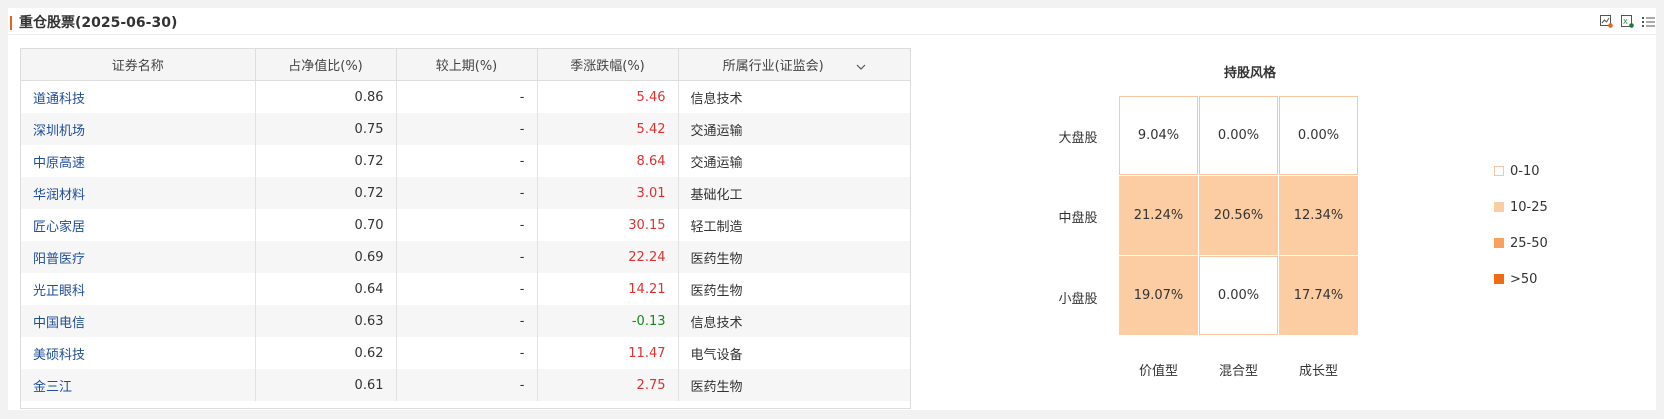 Image resolution: width=1664 pixels, height=419 pixels. Describe the element at coordinates (1529, 207) in the screenshot. I see `legend-label: 10-25` at that location.